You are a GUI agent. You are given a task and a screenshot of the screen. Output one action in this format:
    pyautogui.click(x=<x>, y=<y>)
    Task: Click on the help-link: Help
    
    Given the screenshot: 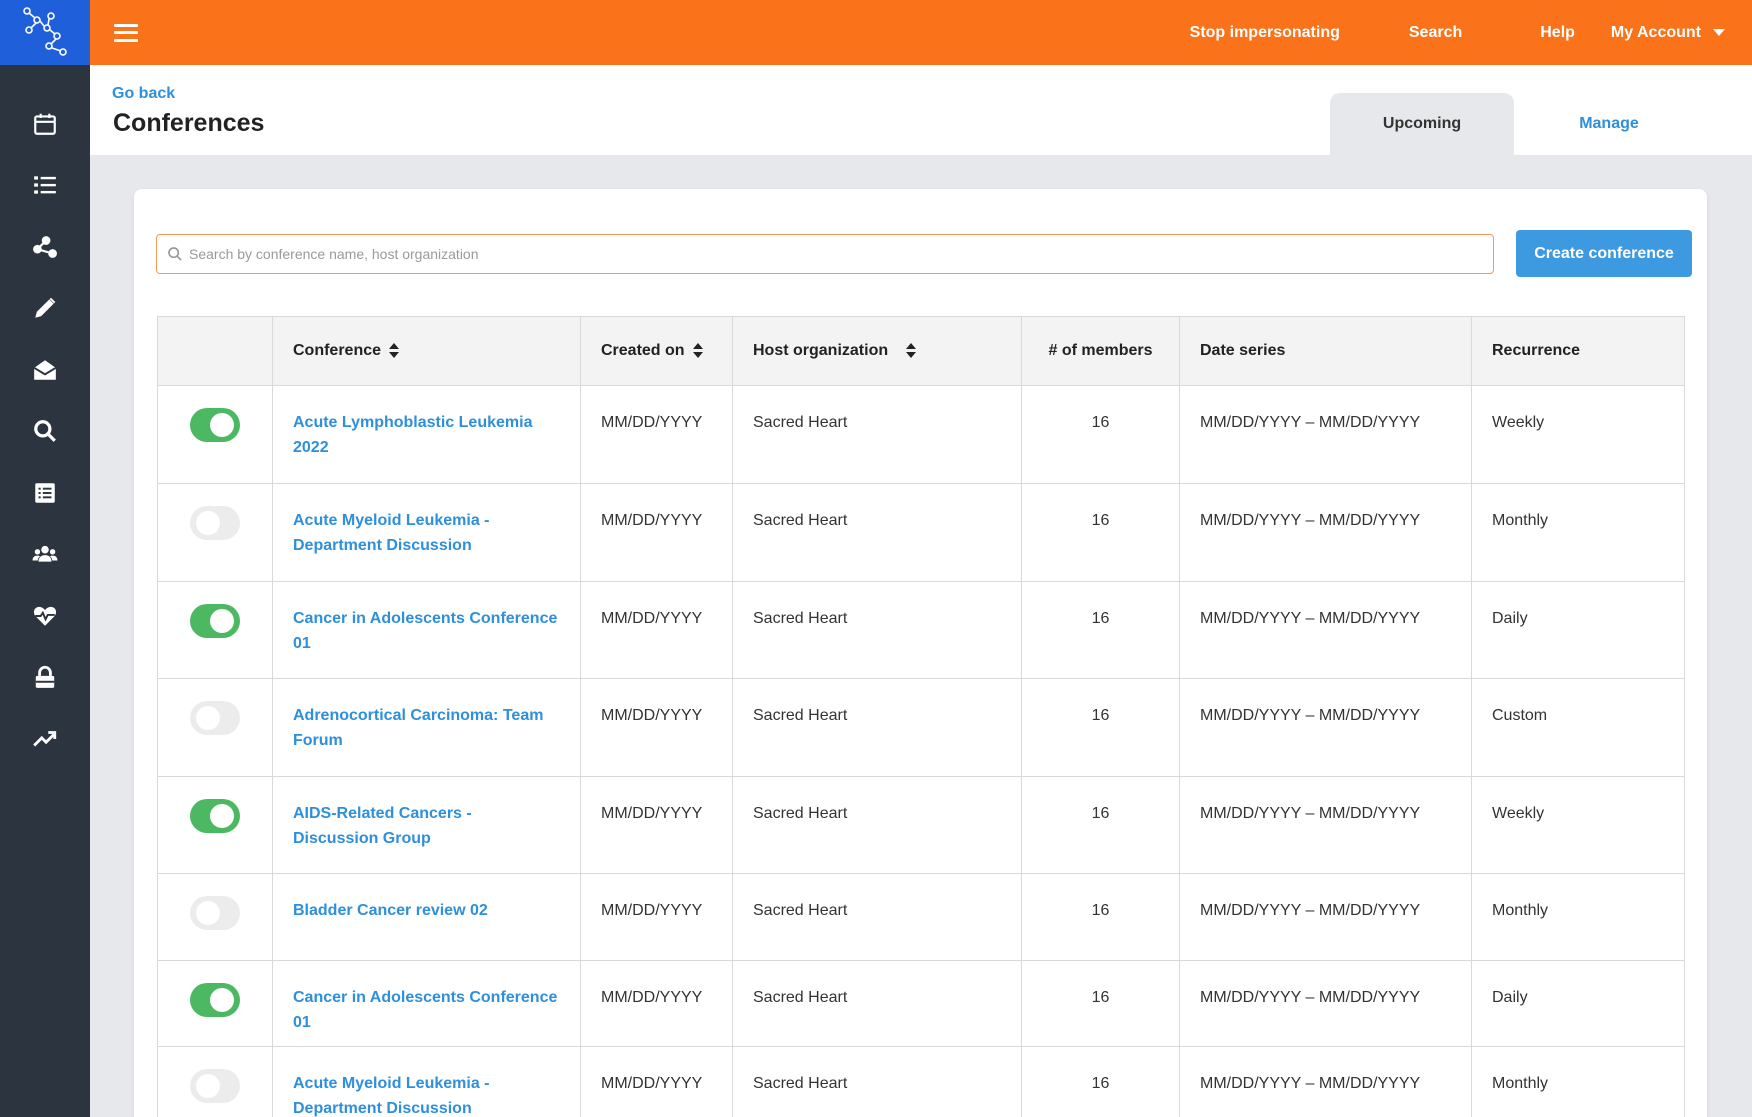 What is the action you would take?
    pyautogui.click(x=1557, y=33)
    